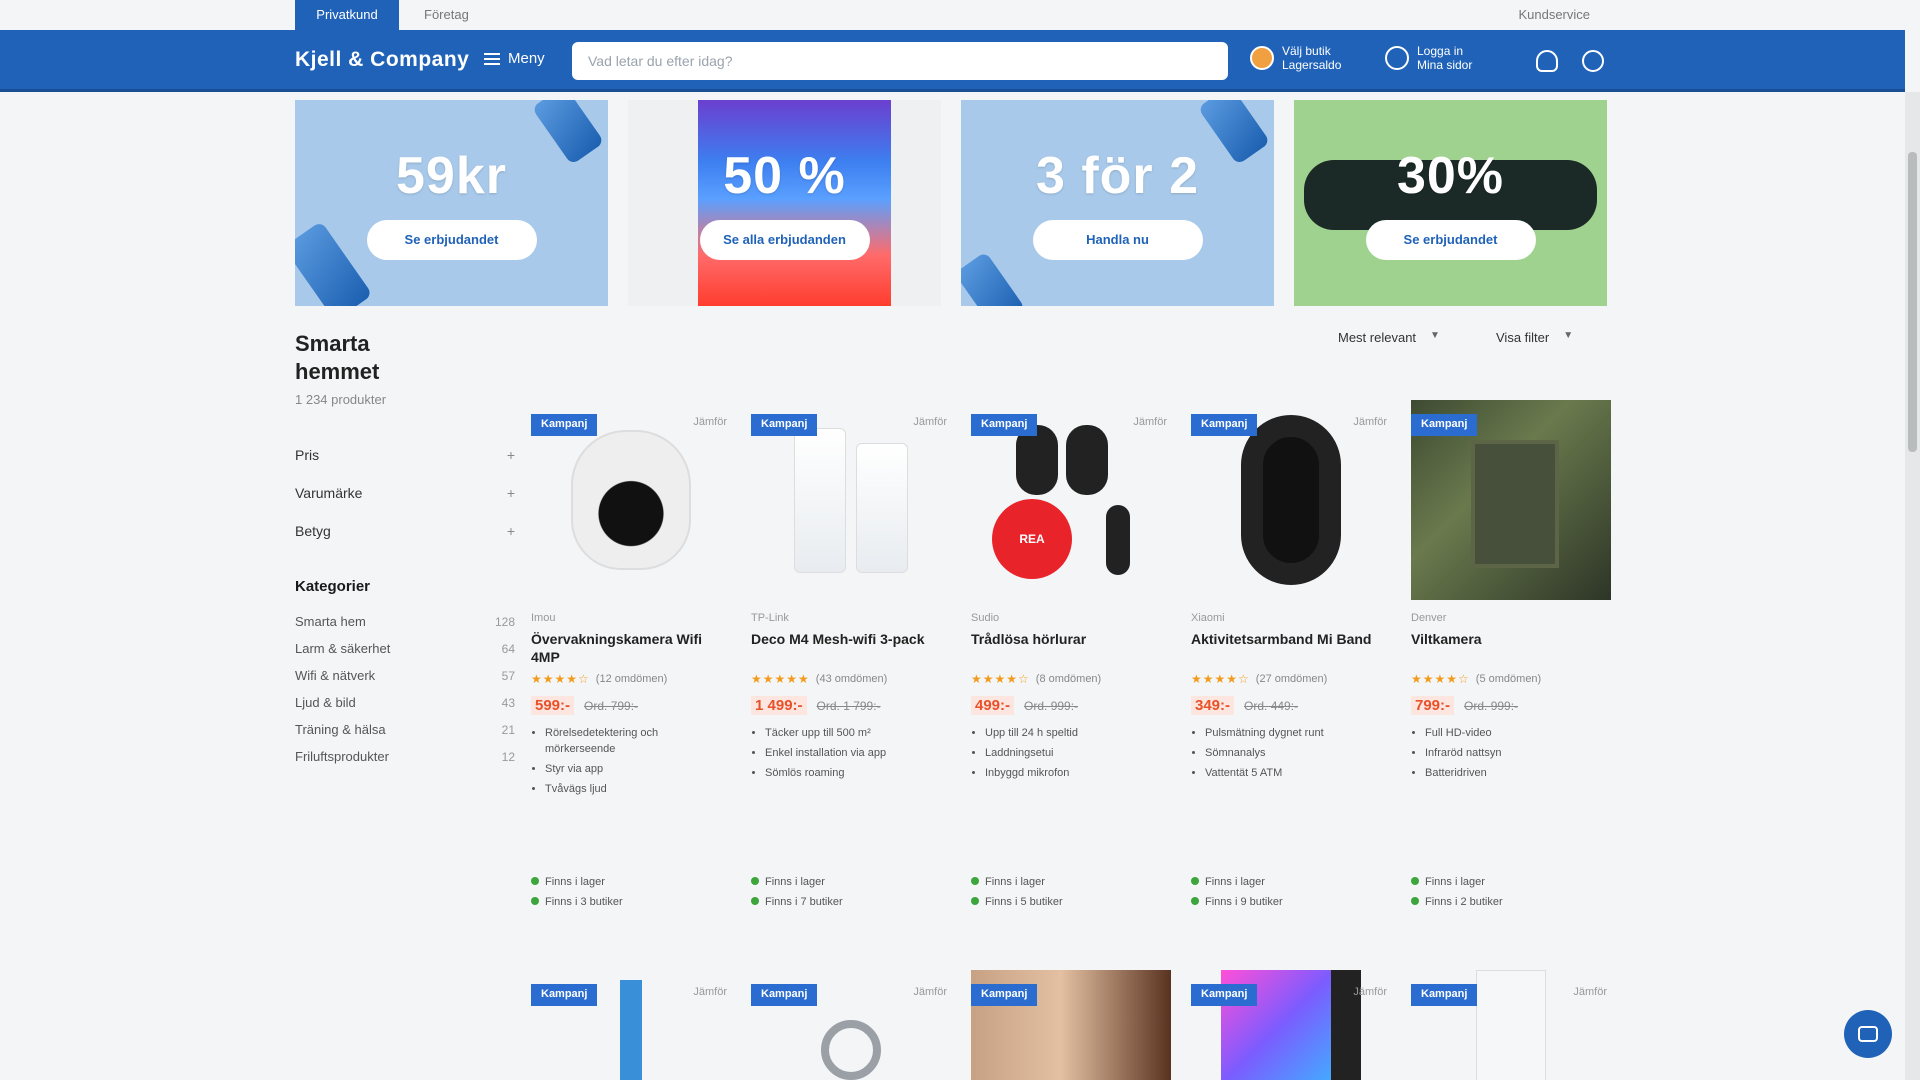 Image resolution: width=1920 pixels, height=1080 pixels. I want to click on product-brand: Imou, so click(543, 618).